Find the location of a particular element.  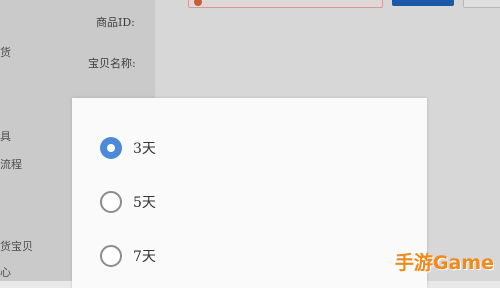

option-label: 5天 is located at coordinates (144, 203).